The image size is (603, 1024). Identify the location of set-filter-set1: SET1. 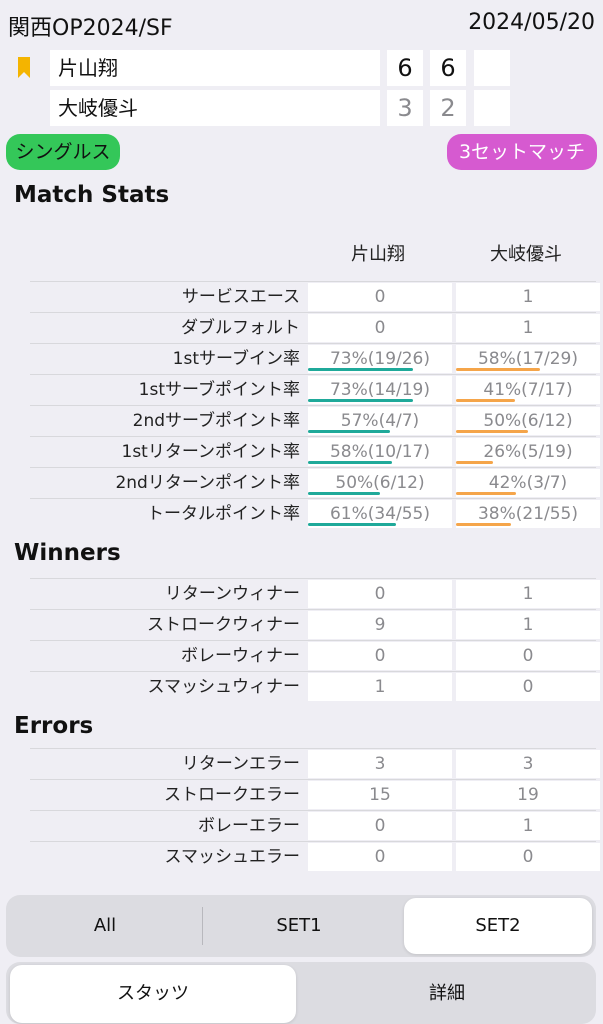
(299, 926).